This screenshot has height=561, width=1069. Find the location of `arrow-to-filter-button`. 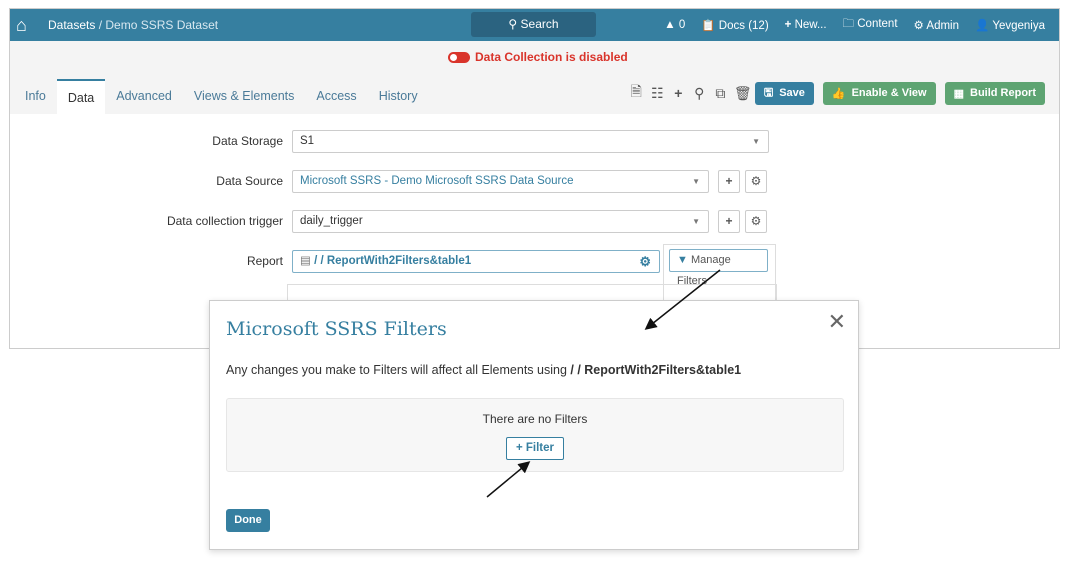

arrow-to-filter-button is located at coordinates (508, 479).